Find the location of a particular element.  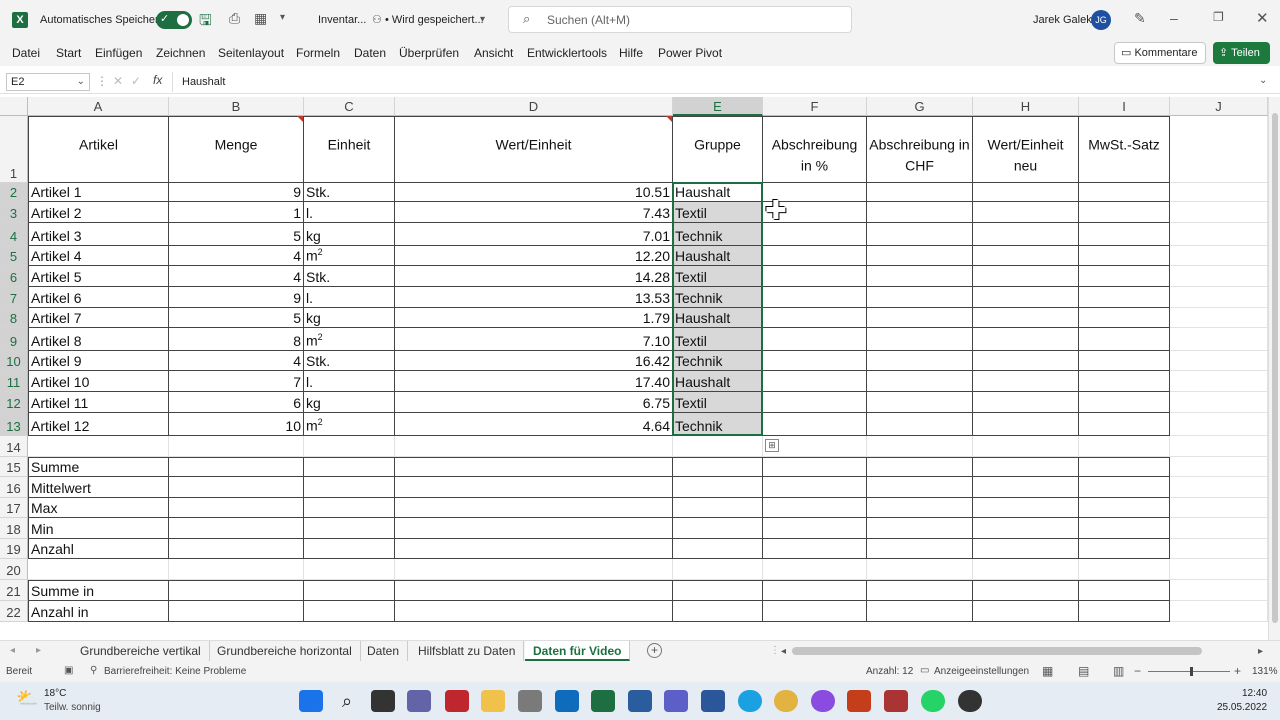

header-cell-g: Abschreibung in CHF is located at coordinates (920, 149).